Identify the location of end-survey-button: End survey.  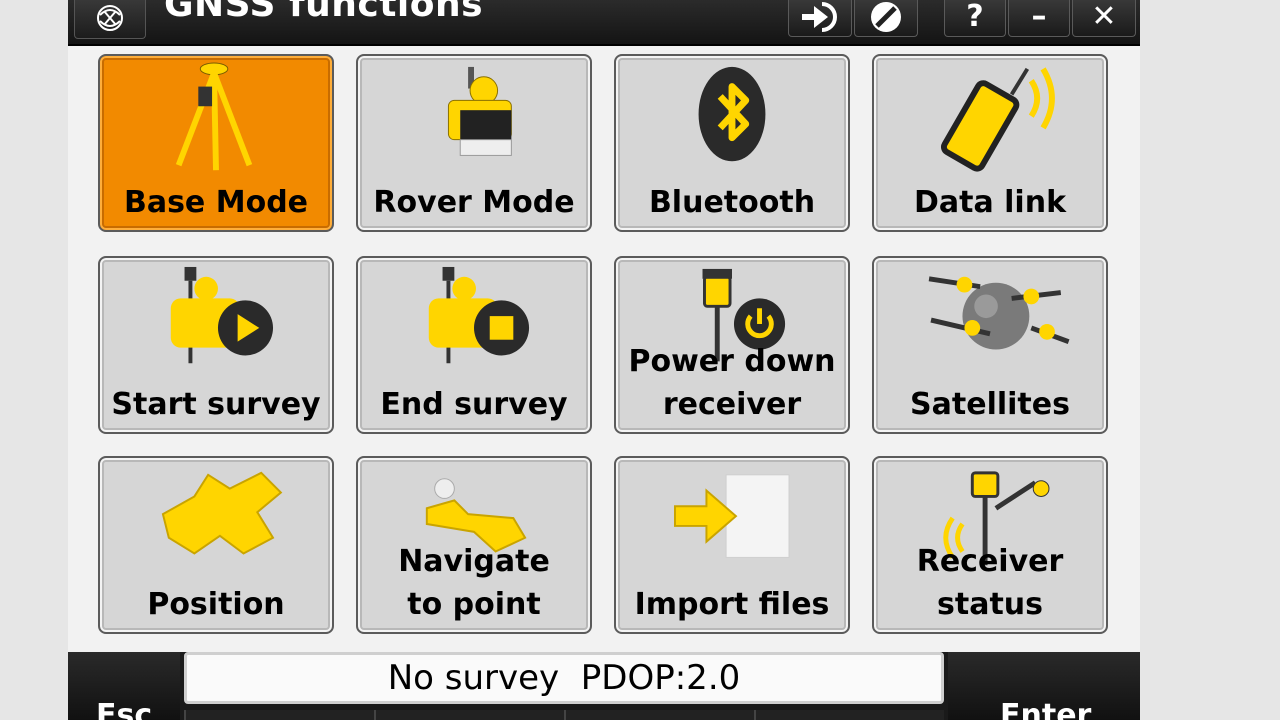
(474, 345).